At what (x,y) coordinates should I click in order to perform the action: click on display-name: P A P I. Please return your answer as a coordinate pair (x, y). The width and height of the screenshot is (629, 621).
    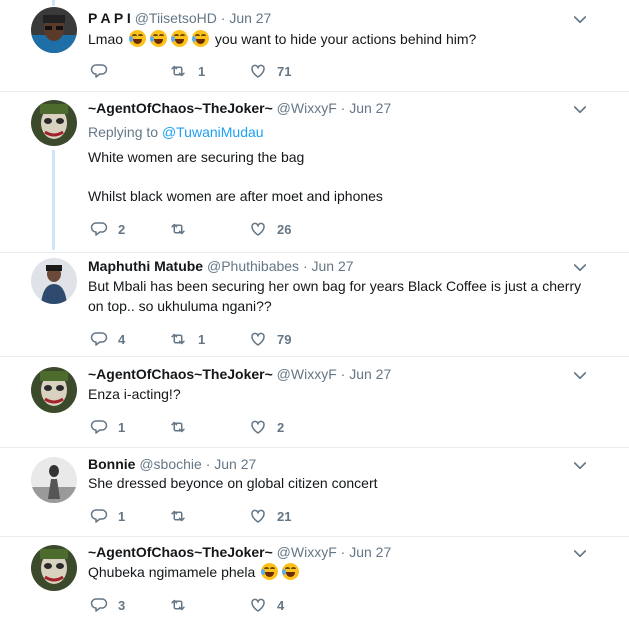
    Looking at the image, I should click on (109, 18).